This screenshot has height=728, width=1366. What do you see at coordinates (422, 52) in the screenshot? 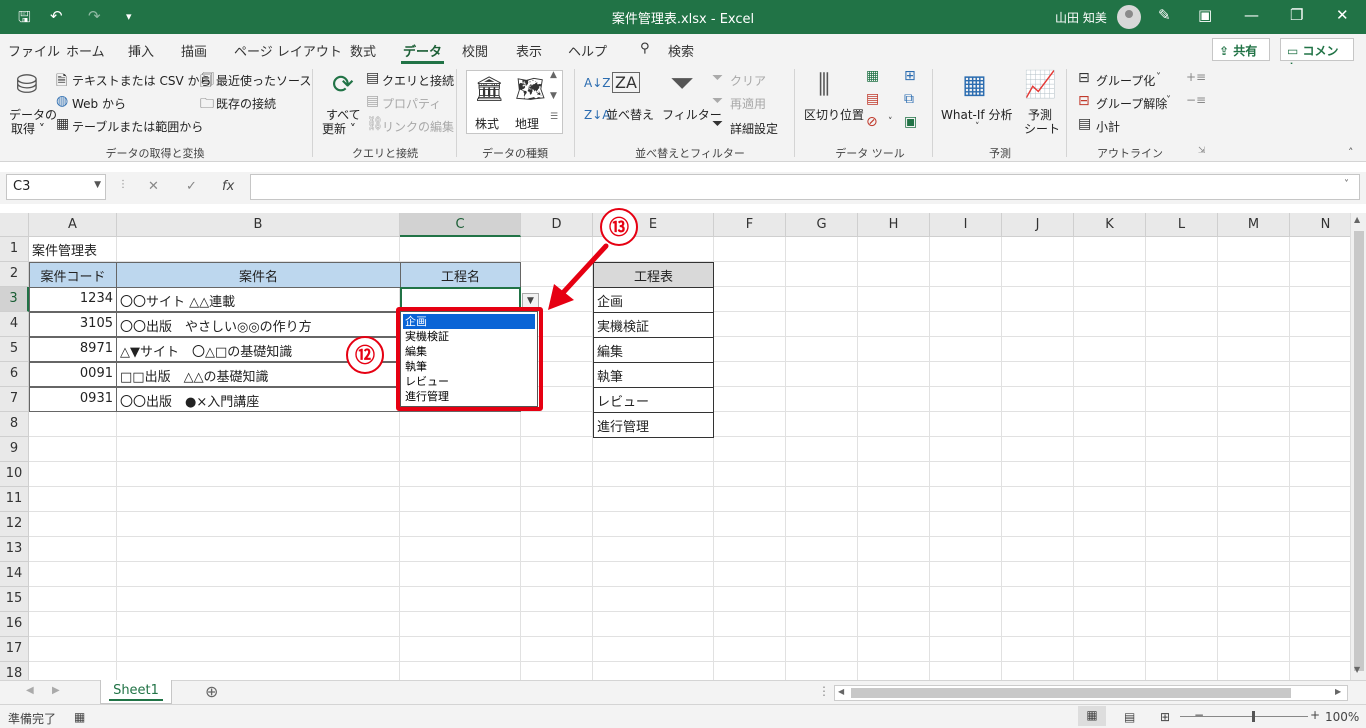
I see `tab-data: データ` at bounding box center [422, 52].